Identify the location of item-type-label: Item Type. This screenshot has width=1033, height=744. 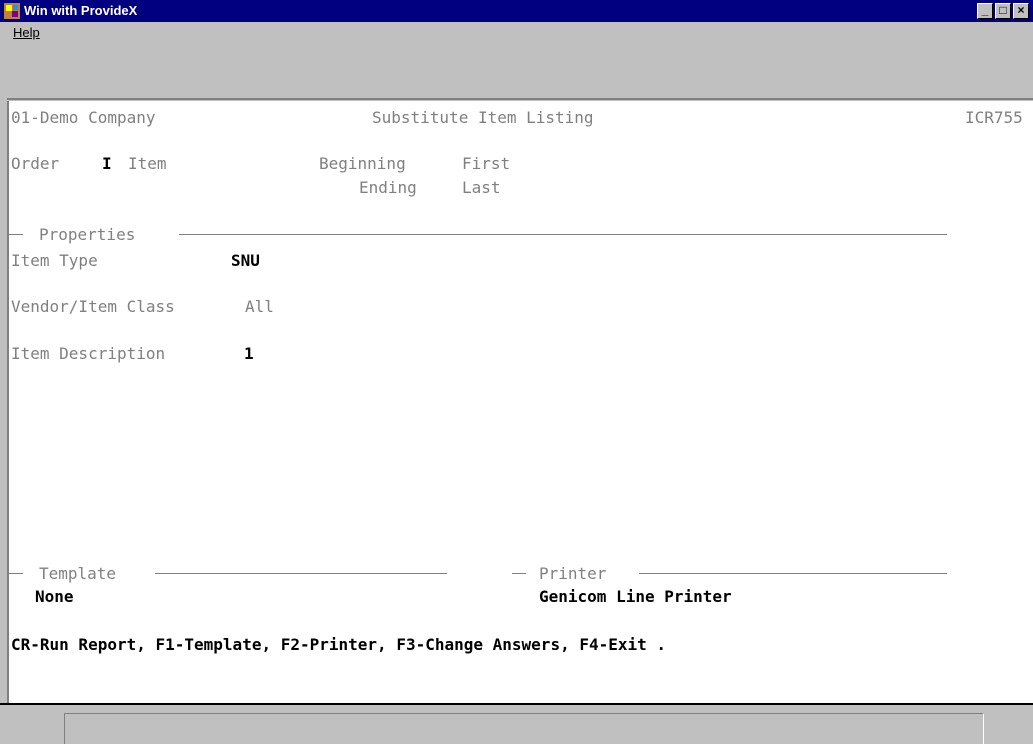
(54, 260).